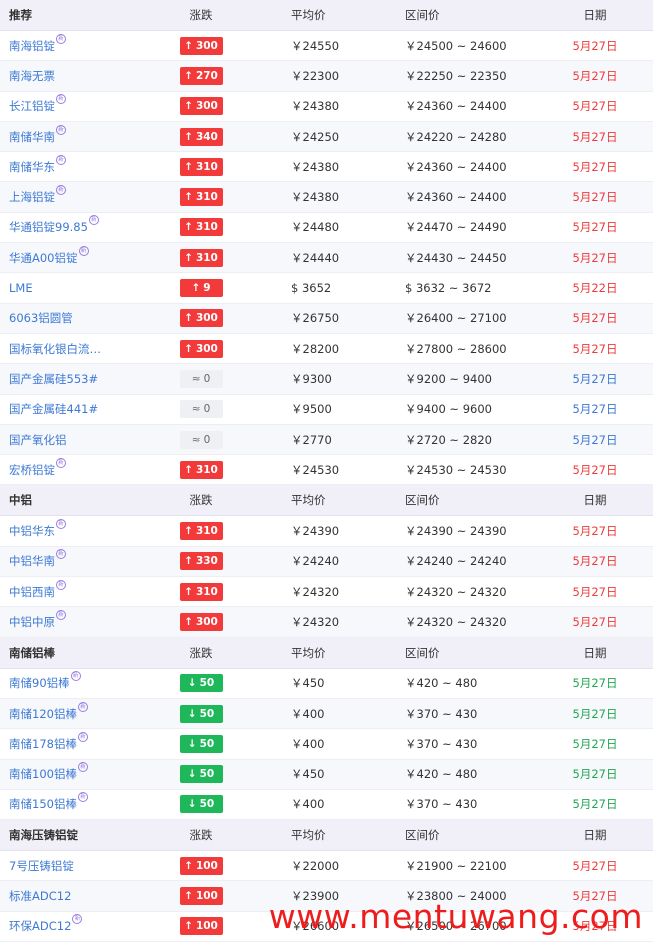  What do you see at coordinates (43, 804) in the screenshot?
I see `product-link: 南储150铝棒` at bounding box center [43, 804].